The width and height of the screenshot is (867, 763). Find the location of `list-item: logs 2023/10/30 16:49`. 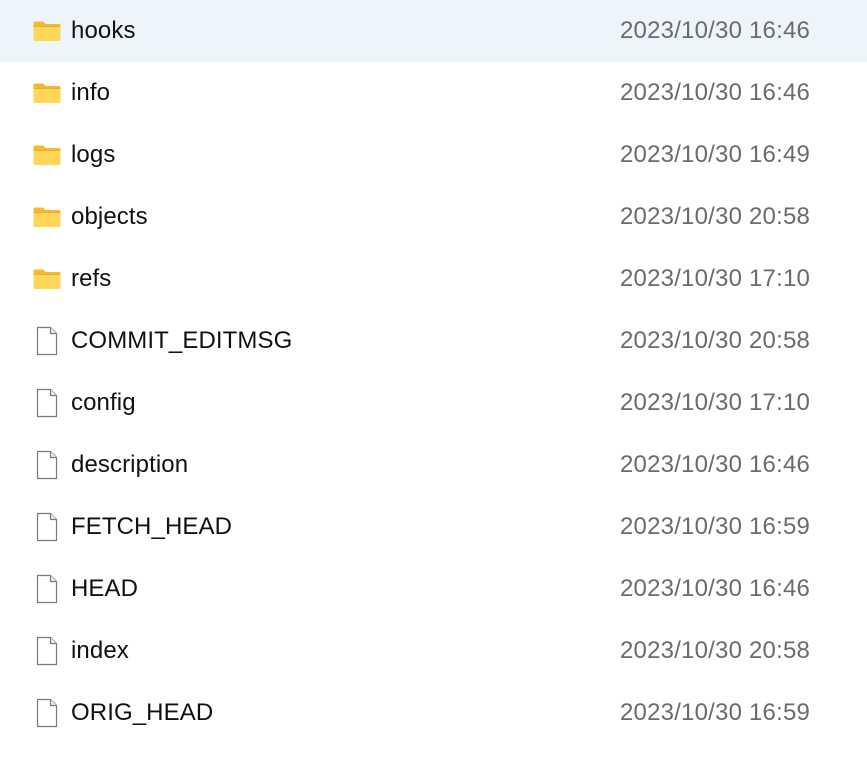

list-item: logs 2023/10/30 16:49 is located at coordinates (433, 155).